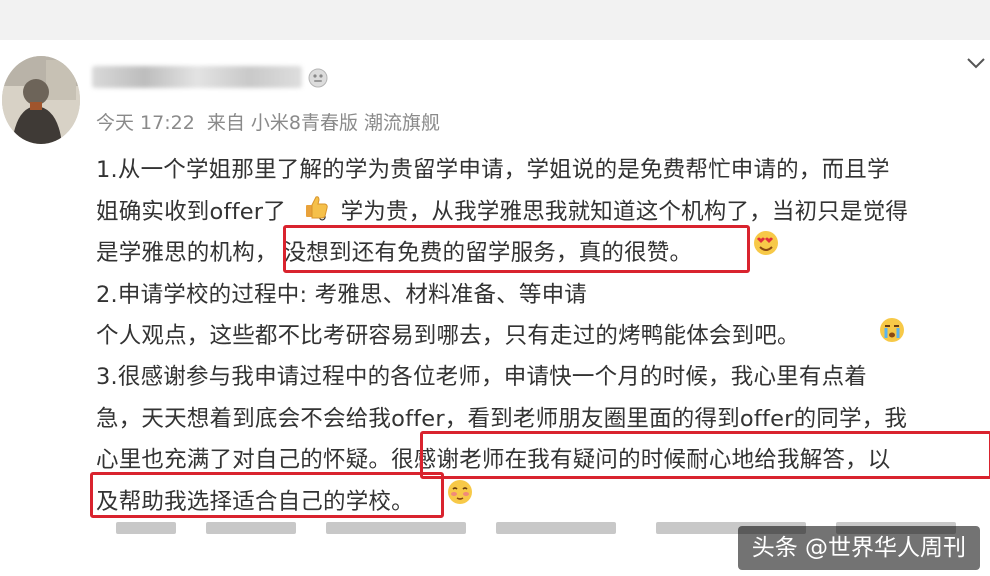 This screenshot has width=990, height=576. Describe the element at coordinates (191, 212) in the screenshot. I see `post-text-segment: 姐确实收到offer了` at that location.